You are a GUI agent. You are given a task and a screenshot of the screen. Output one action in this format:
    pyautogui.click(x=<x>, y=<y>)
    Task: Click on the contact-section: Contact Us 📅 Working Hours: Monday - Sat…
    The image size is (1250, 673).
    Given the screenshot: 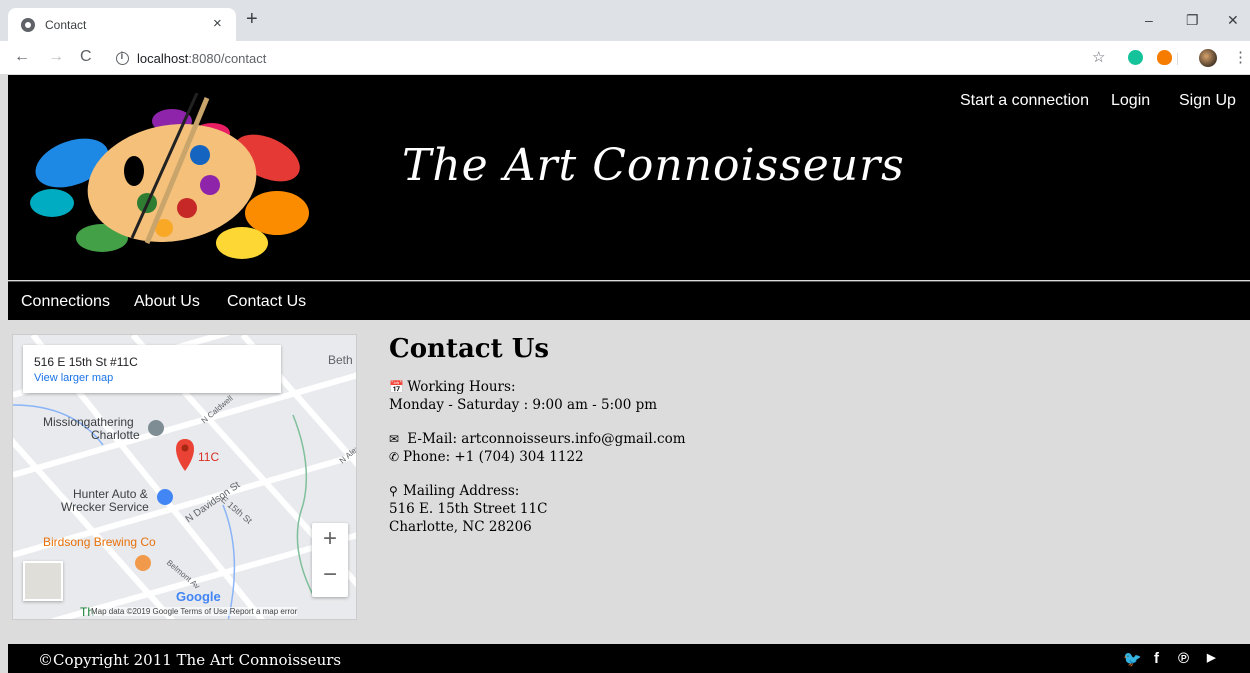 What is the action you would take?
    pyautogui.click(x=689, y=435)
    